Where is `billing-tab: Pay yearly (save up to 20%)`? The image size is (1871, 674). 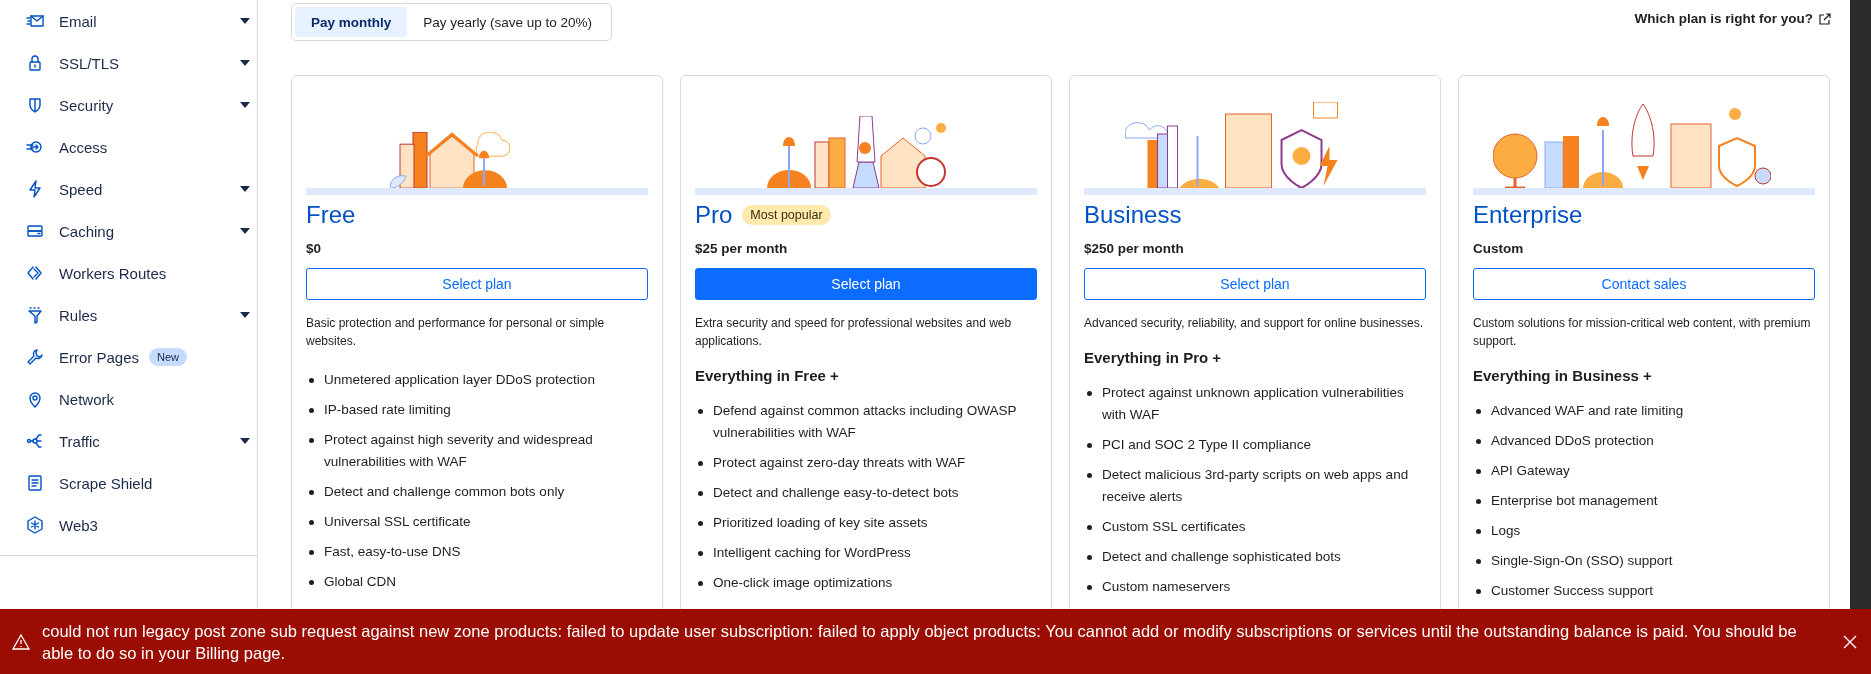
billing-tab: Pay yearly (save up to 20%) is located at coordinates (508, 22).